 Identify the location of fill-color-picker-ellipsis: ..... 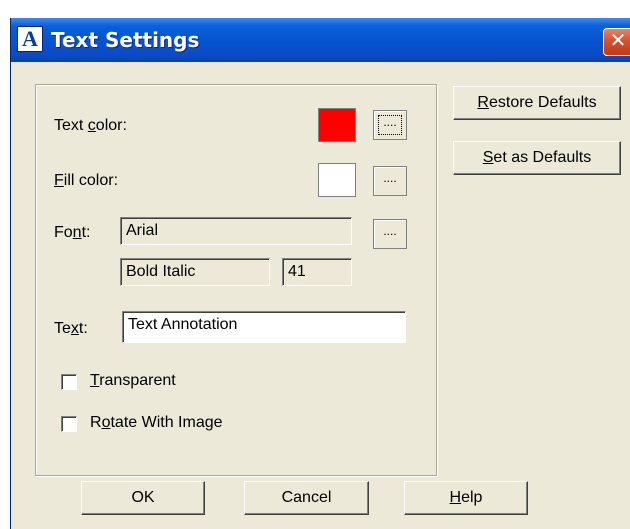
(390, 178).